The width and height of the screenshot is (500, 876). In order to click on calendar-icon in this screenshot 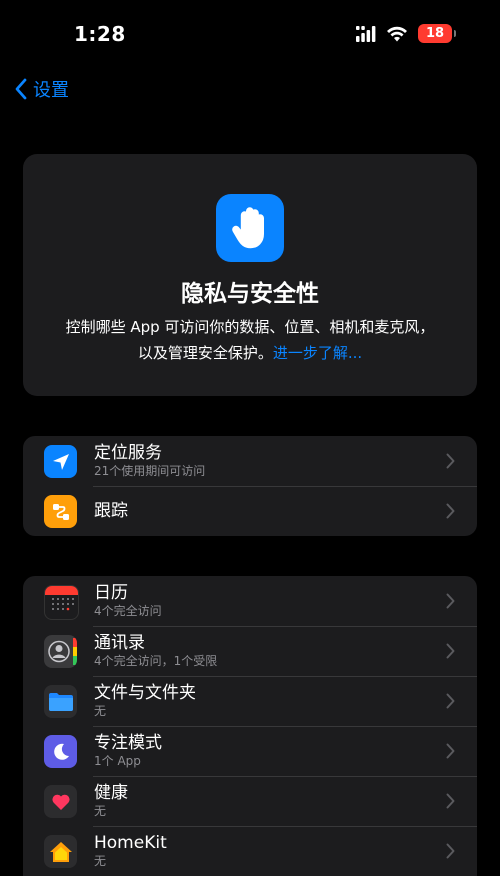, I will do `click(61, 602)`.